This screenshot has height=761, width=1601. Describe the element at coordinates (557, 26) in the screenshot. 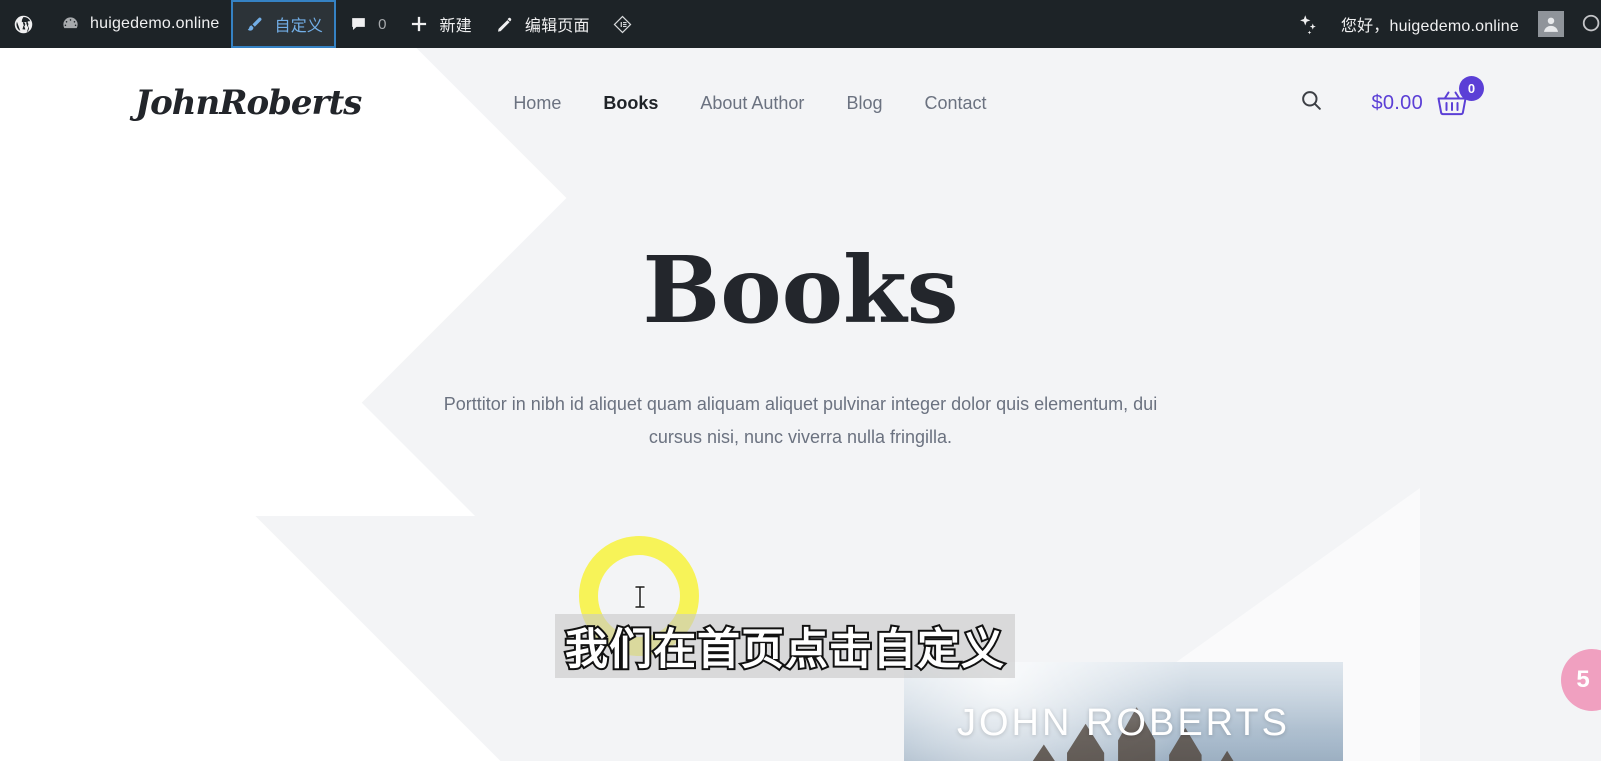

I see `admin-bar-edit-page-label: 编辑页面` at that location.